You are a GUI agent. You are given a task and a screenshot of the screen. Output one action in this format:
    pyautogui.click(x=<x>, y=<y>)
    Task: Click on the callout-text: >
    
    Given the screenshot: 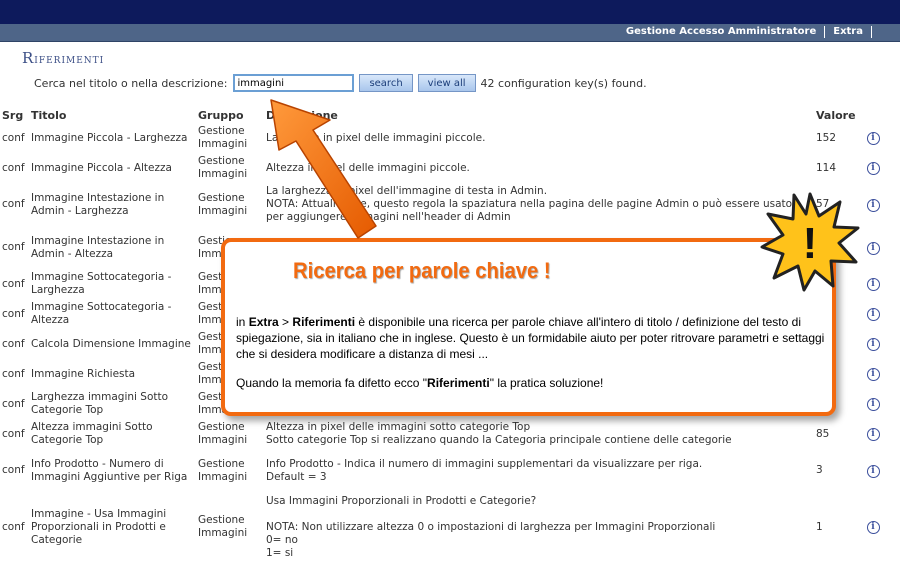 What is the action you would take?
    pyautogui.click(x=285, y=322)
    